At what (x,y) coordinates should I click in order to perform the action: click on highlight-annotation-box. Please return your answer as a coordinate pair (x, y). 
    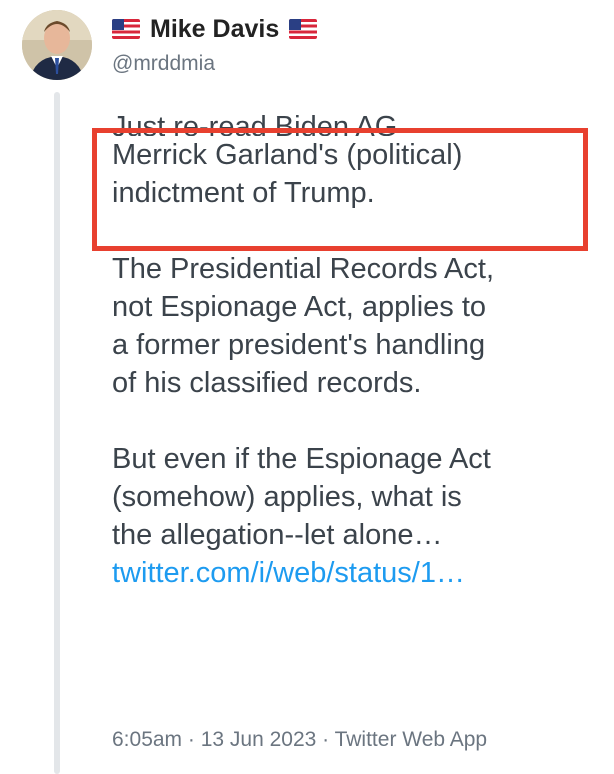
    Looking at the image, I should click on (340, 189).